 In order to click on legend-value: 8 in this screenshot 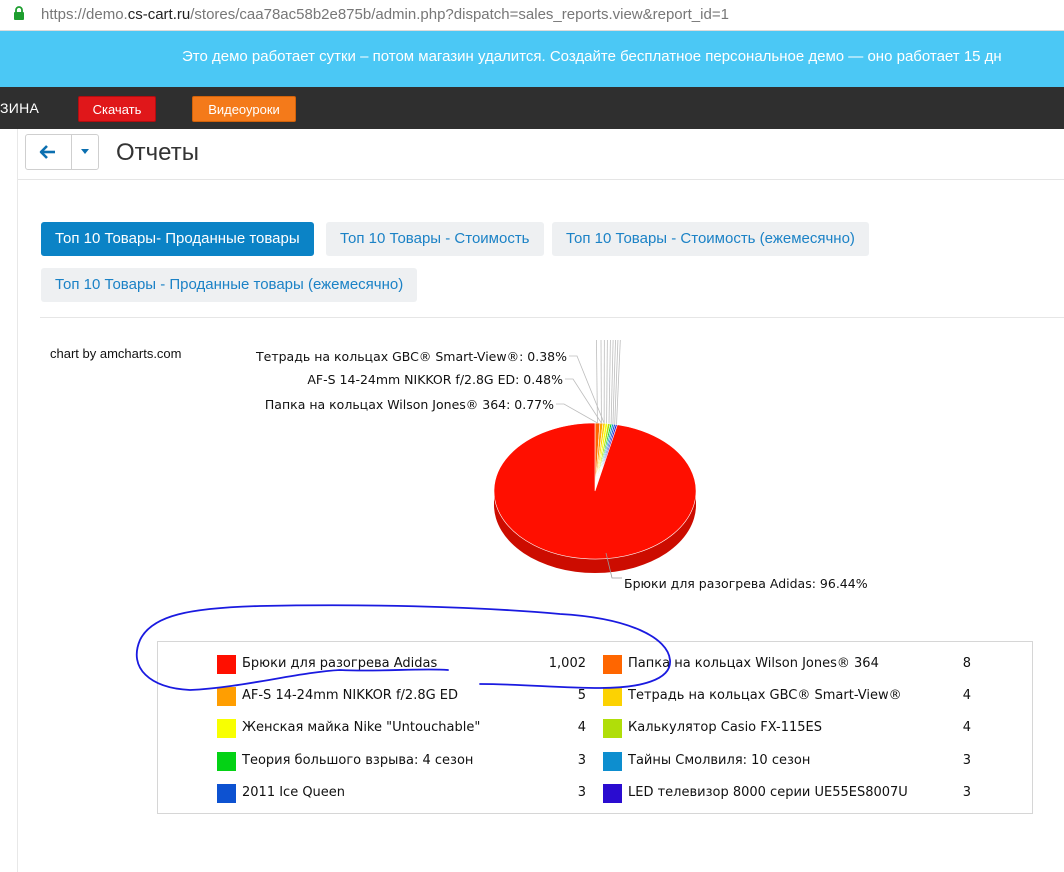, I will do `click(966, 663)`.